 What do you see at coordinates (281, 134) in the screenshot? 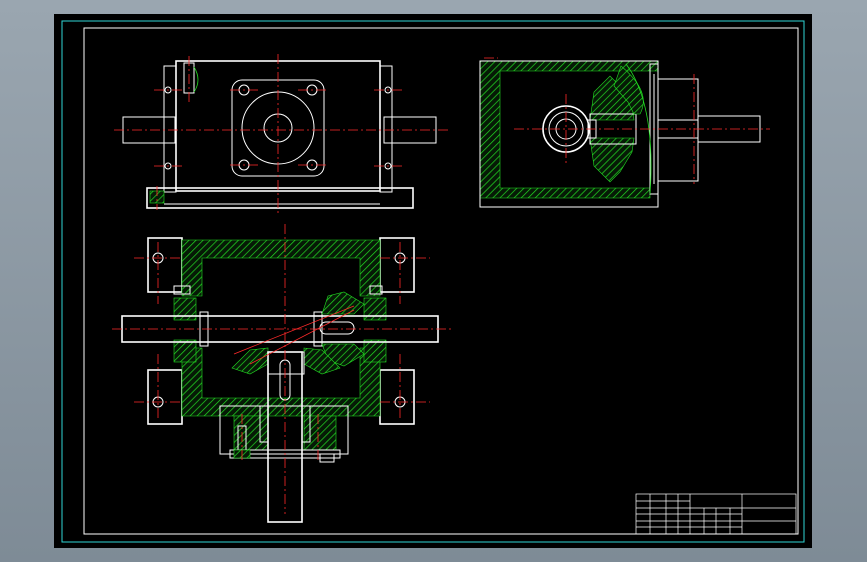
I see `top-view` at bounding box center [281, 134].